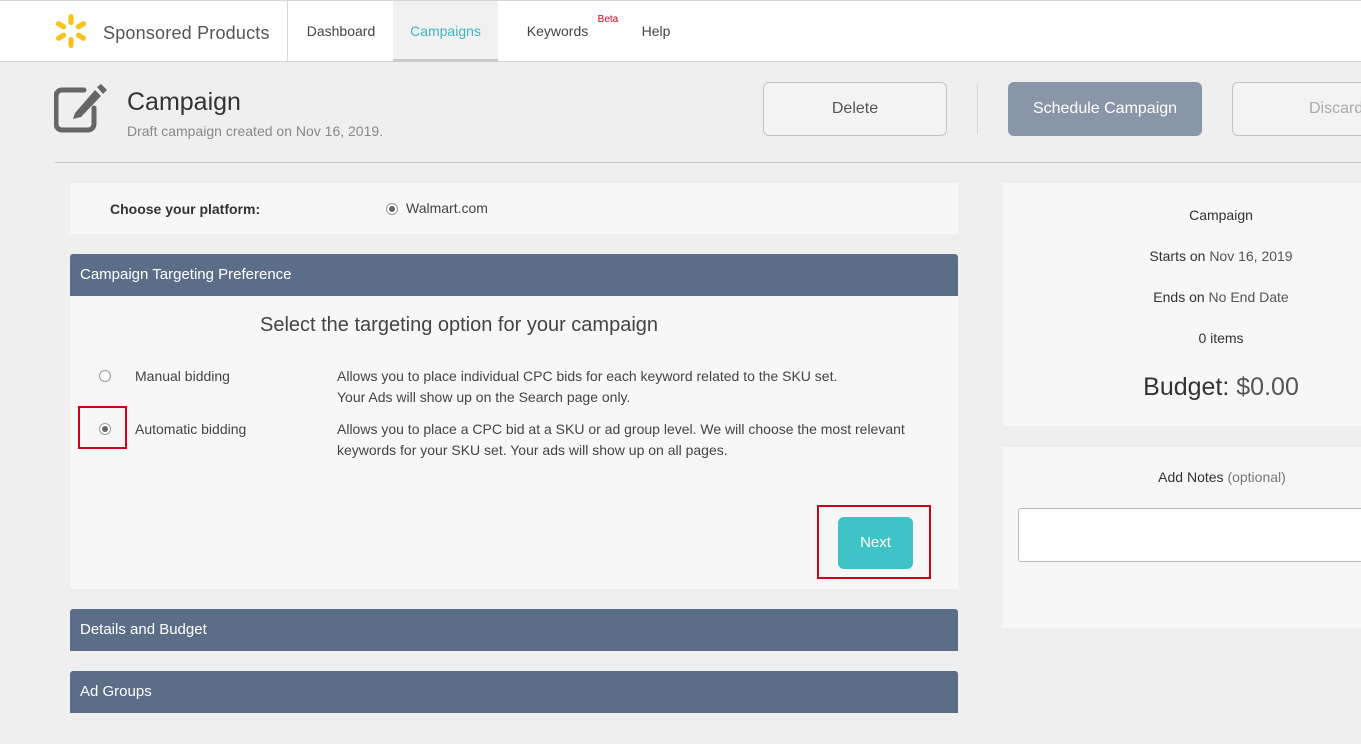 This screenshot has height=744, width=1361. Describe the element at coordinates (1105, 109) in the screenshot. I see `schedule-campaign-button: Schedule Campaign` at that location.